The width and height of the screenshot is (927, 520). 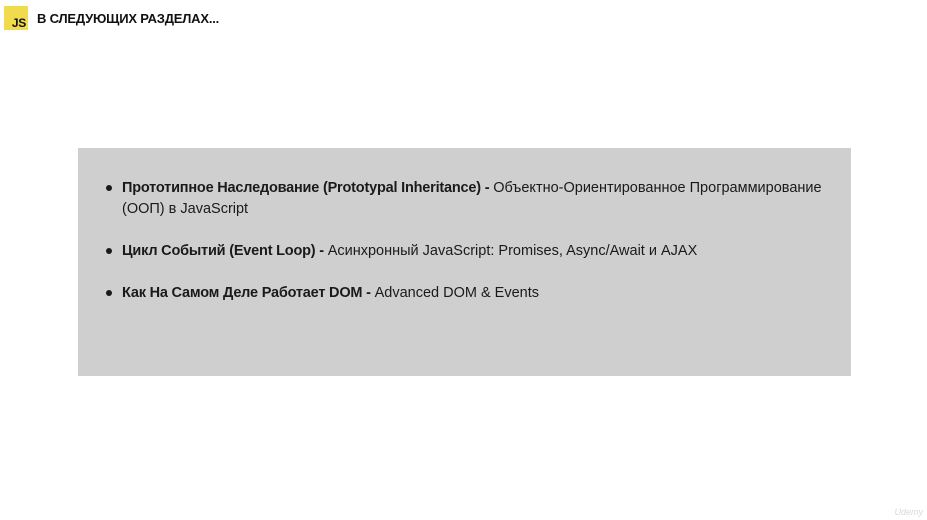 What do you see at coordinates (225, 251) in the screenshot?
I see `topic-title: Цикл Событий (Event Loop) -` at bounding box center [225, 251].